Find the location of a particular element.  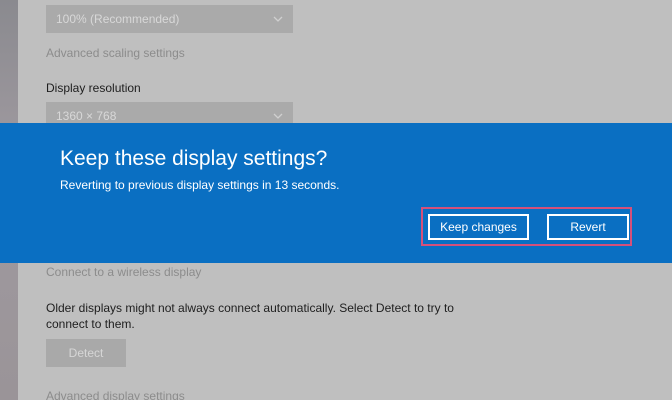

revert-button: Revert is located at coordinates (588, 227).